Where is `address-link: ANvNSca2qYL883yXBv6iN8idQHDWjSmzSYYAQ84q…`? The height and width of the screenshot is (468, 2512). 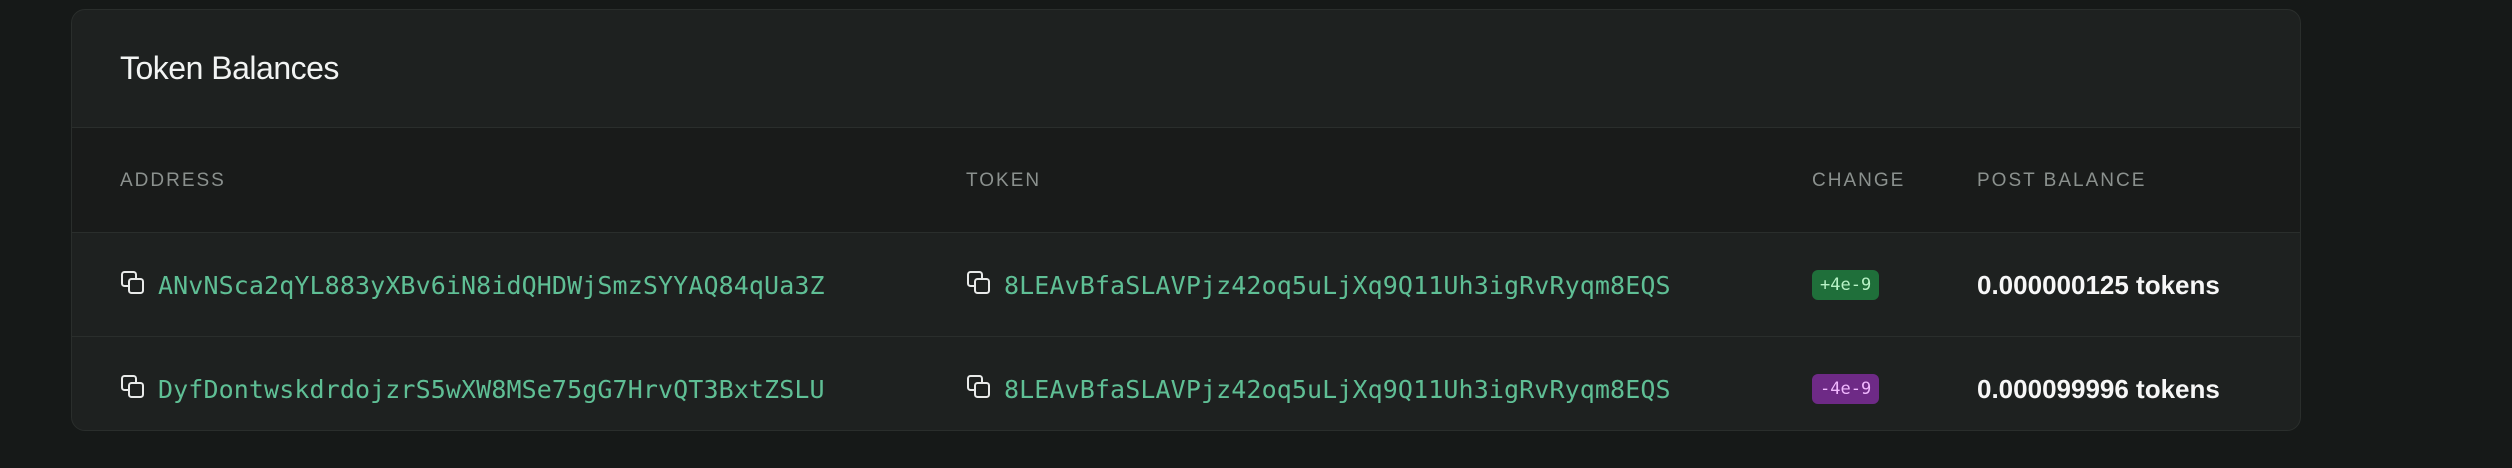 address-link: ANvNSca2qYL883yXBv6iN8idQHDWjSmzSYYAQ84q… is located at coordinates (491, 285).